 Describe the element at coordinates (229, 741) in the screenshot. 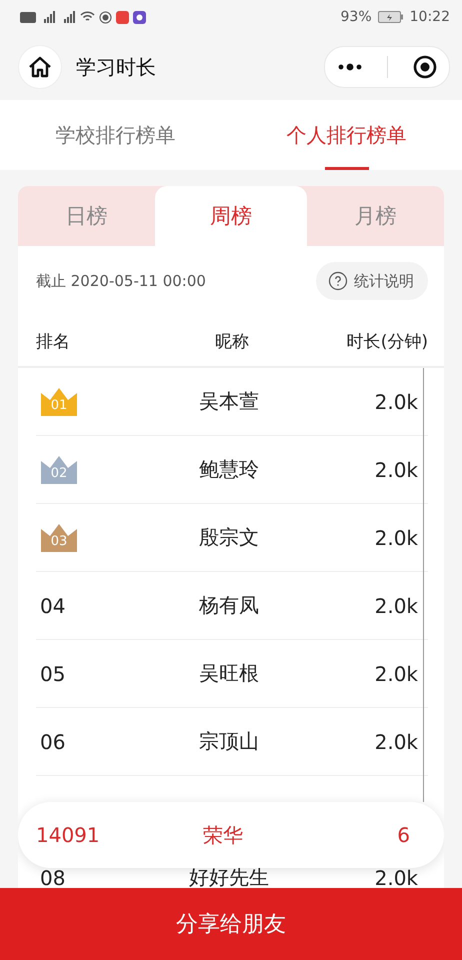

I see `nickname: 宗顶山` at that location.